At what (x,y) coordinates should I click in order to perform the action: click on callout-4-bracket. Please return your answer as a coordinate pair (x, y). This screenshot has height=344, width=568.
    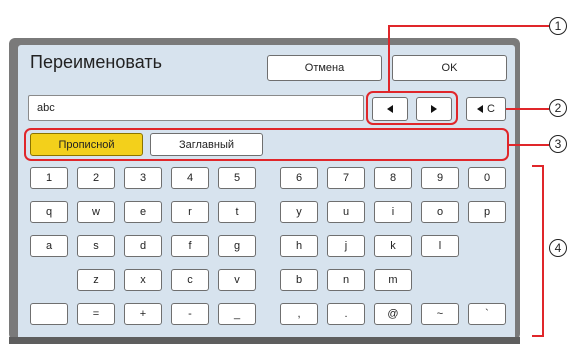
    Looking at the image, I should click on (543, 251).